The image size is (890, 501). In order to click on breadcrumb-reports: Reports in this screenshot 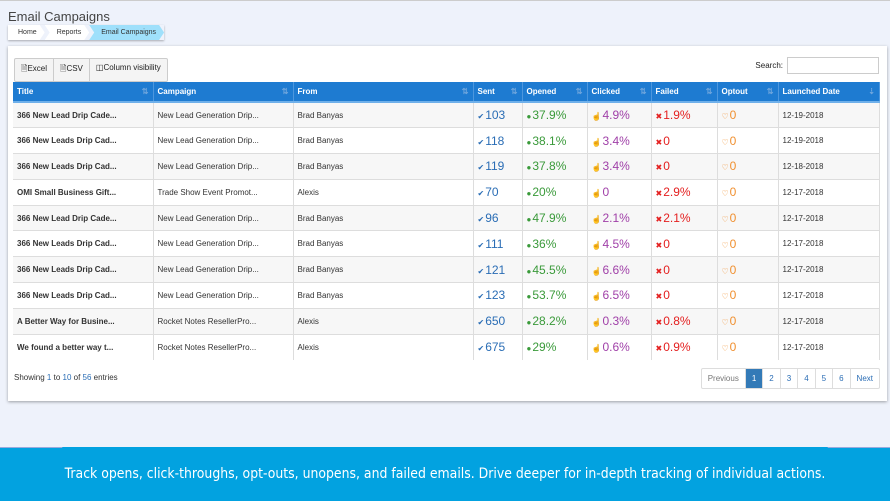, I will do `click(67, 32)`.